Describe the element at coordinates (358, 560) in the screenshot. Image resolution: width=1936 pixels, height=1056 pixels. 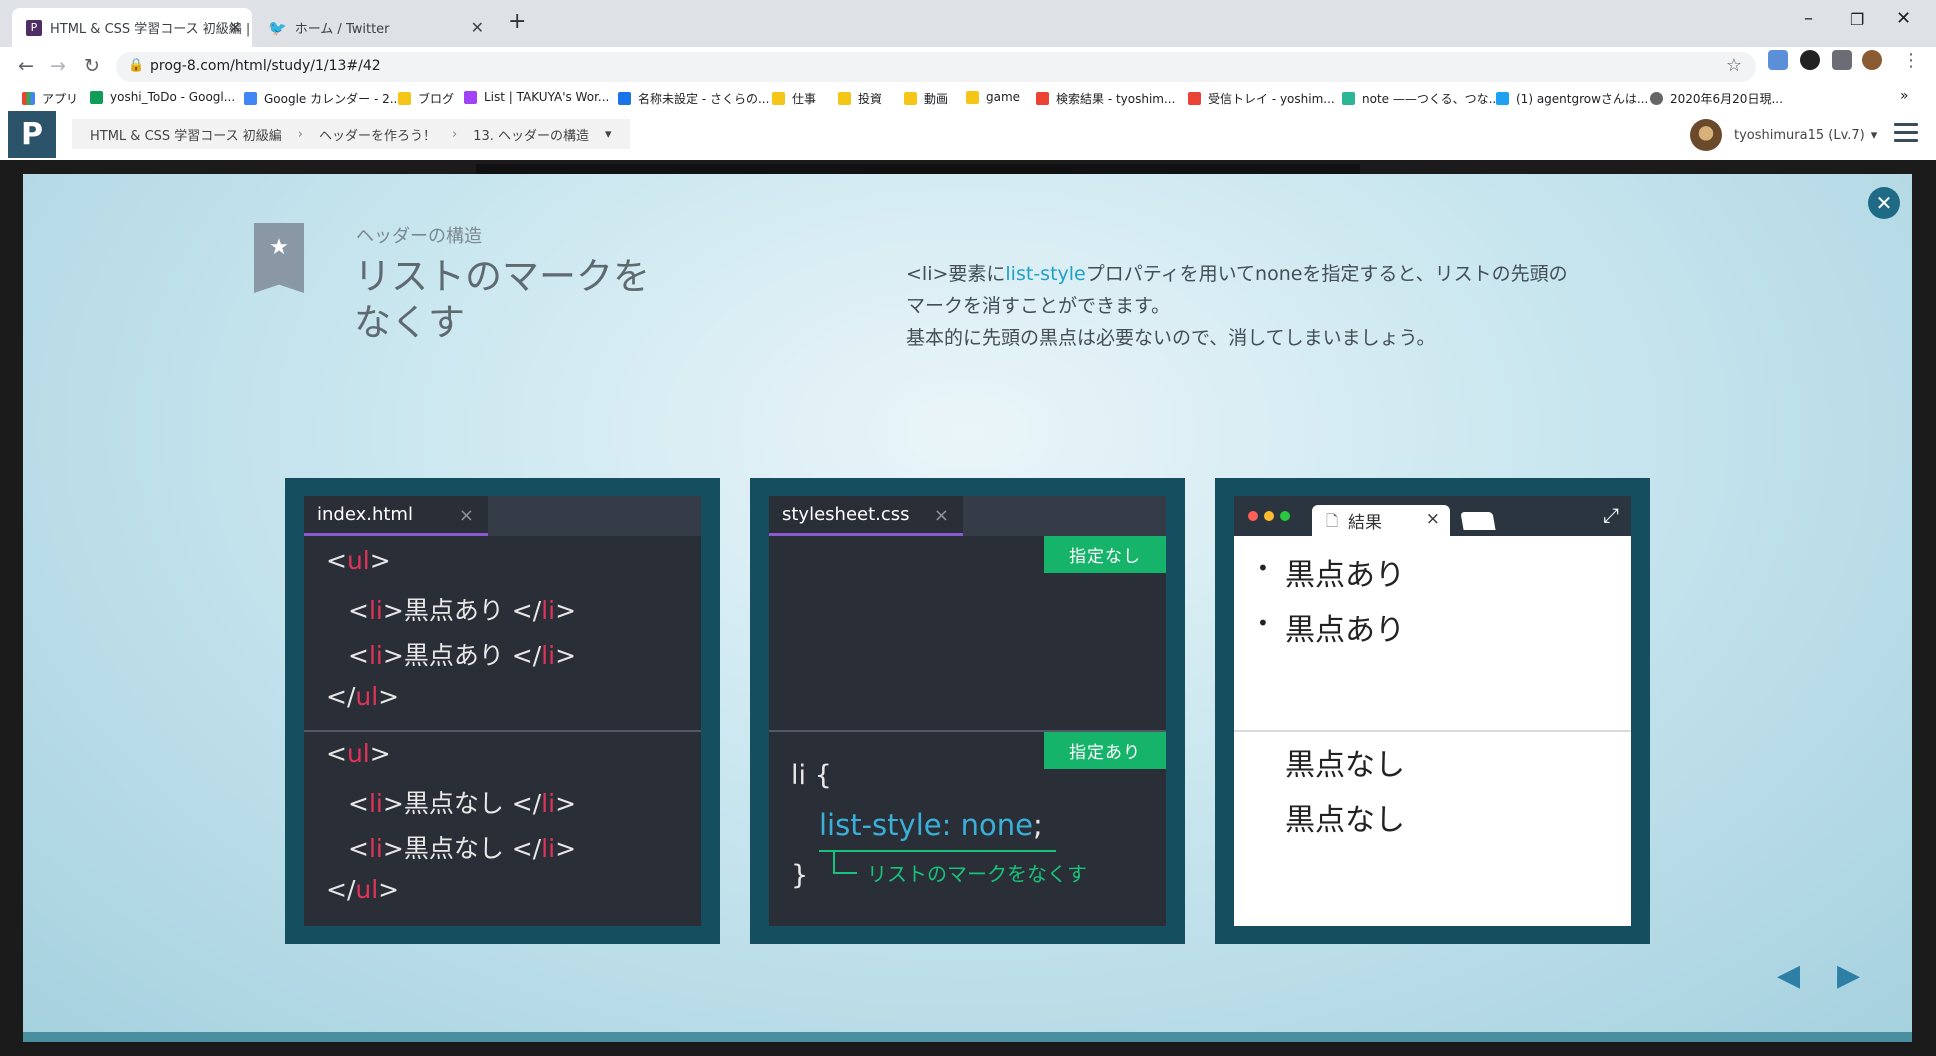
I see `code-line: <ul>` at that location.